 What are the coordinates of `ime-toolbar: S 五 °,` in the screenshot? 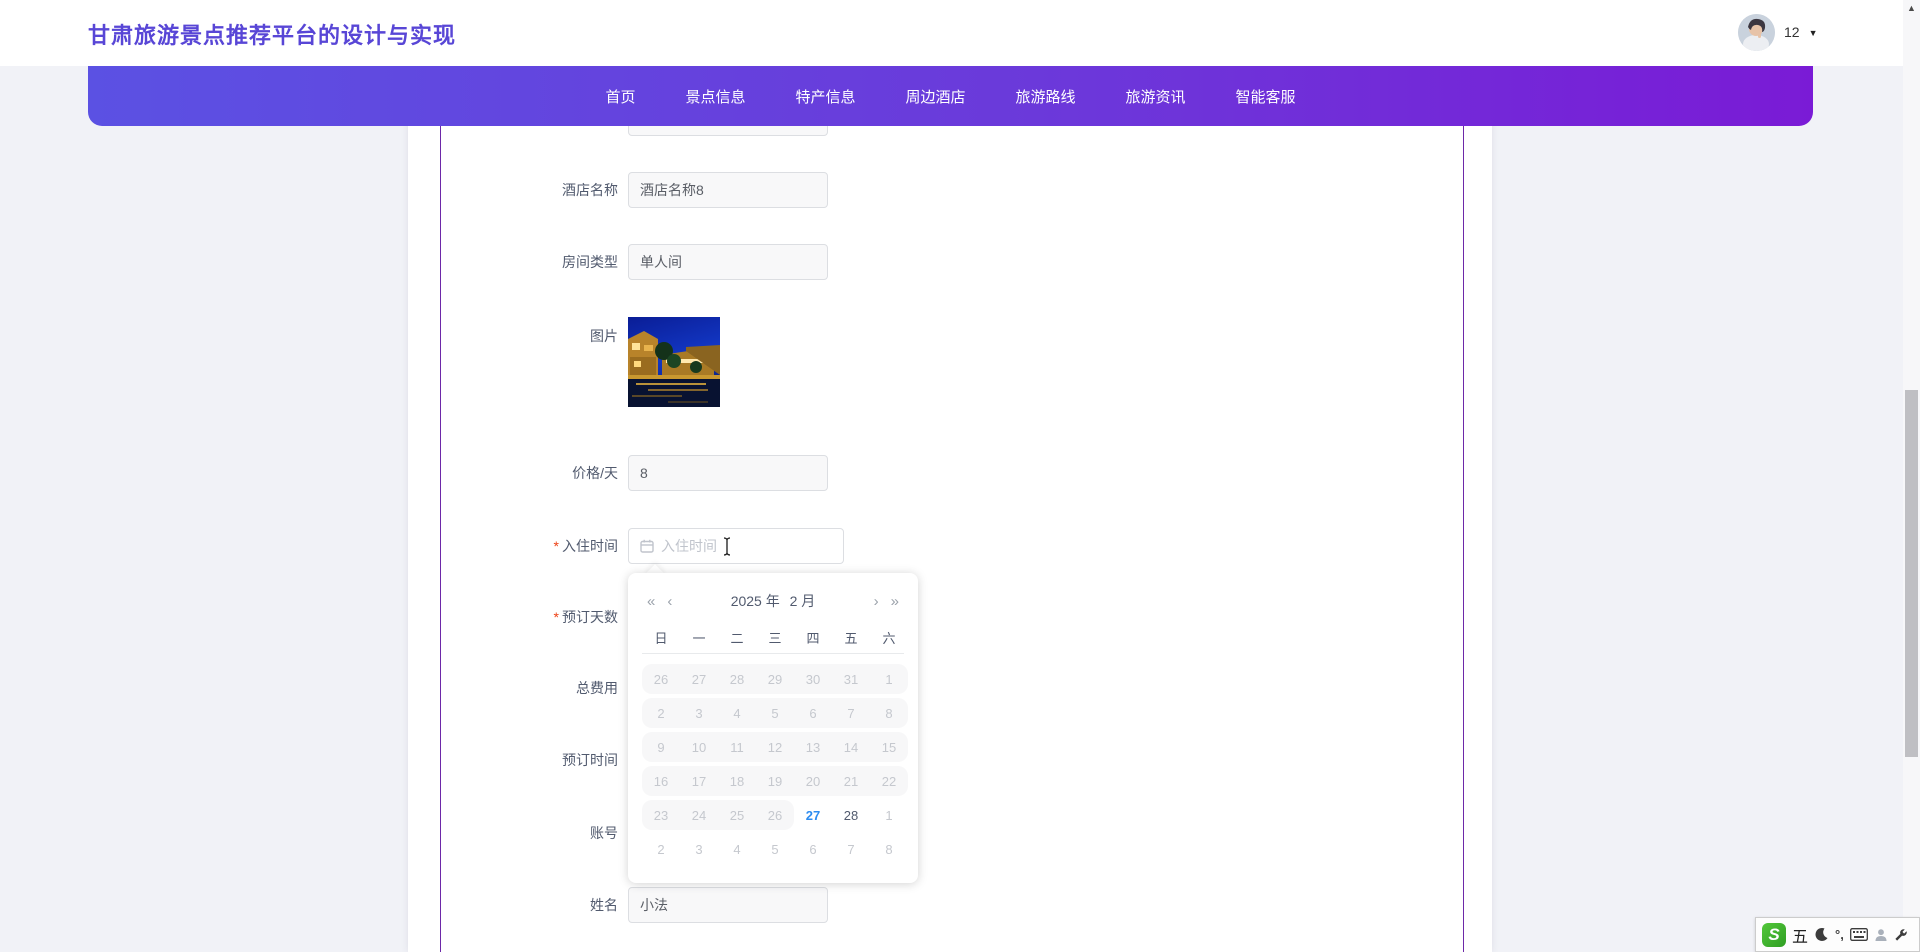 It's located at (1837, 934).